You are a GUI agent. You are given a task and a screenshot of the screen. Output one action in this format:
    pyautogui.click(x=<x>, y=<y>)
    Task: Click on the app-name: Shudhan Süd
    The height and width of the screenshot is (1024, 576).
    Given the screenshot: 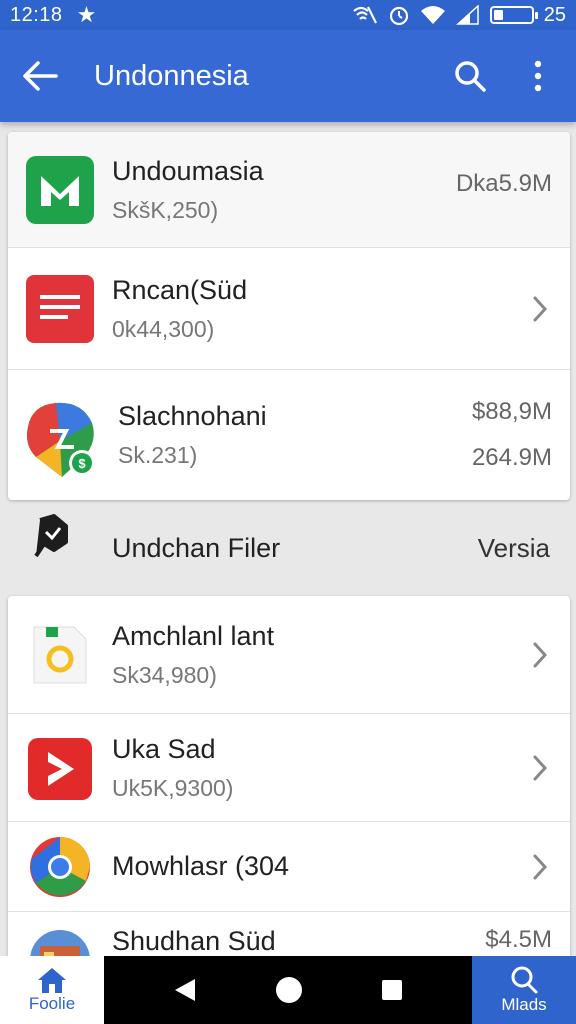 What is the action you would take?
    pyautogui.click(x=194, y=941)
    